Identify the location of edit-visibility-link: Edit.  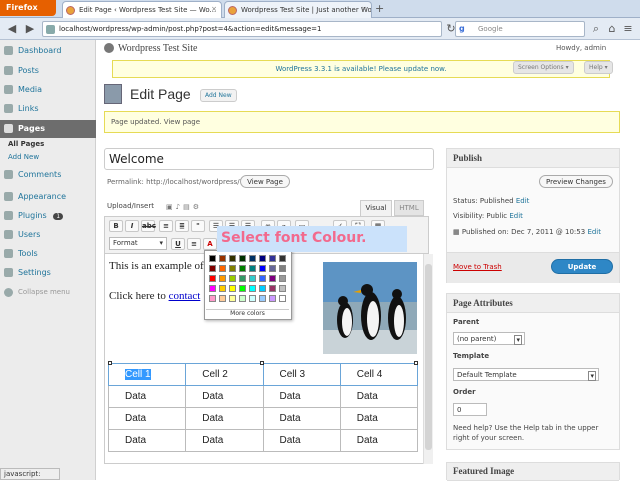
(516, 216).